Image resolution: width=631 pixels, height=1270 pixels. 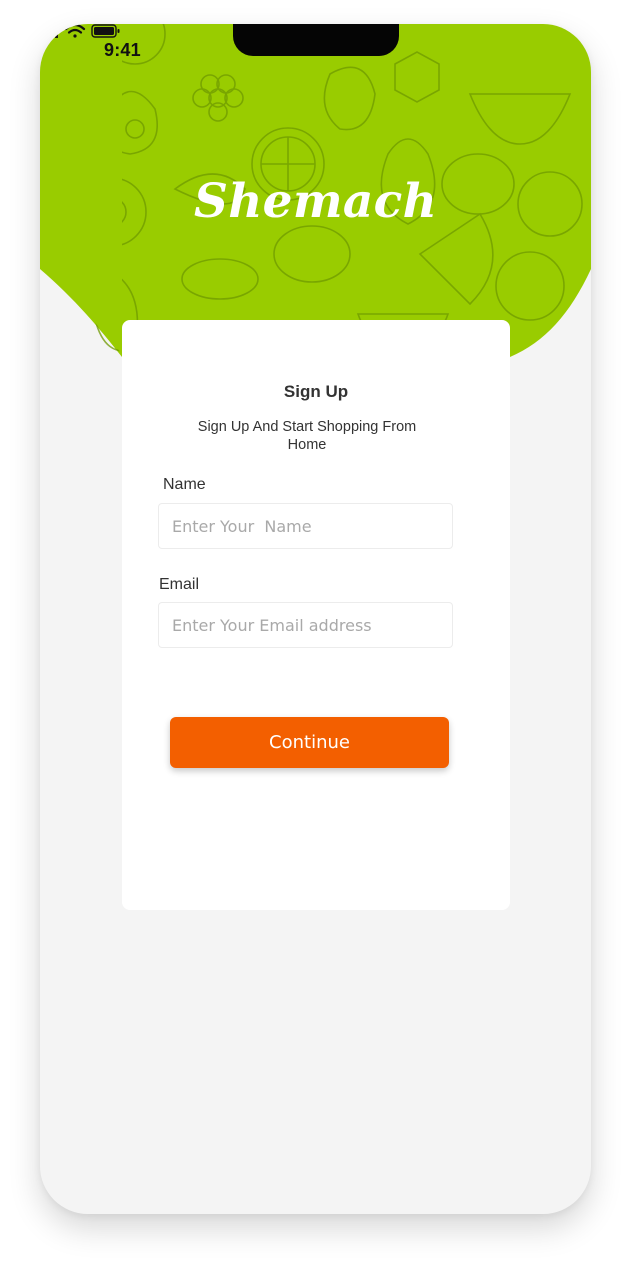 I want to click on name-input, so click(x=305, y=526).